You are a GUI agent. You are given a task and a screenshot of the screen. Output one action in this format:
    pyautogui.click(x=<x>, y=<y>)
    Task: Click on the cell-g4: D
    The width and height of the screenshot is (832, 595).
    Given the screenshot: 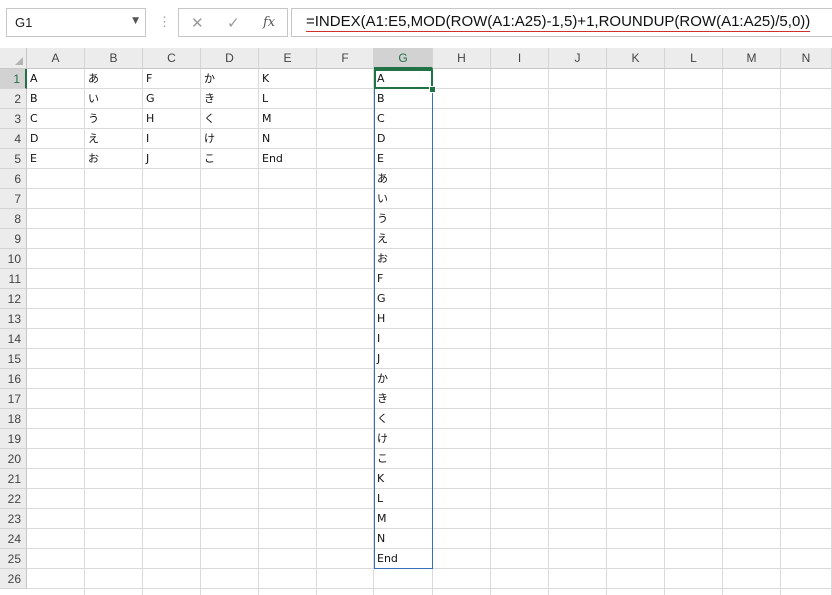 What is the action you would take?
    pyautogui.click(x=403, y=139)
    